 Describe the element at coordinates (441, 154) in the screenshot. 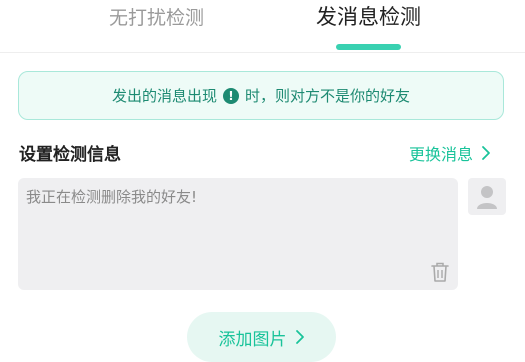

I see `change-message-label: 更换消息` at that location.